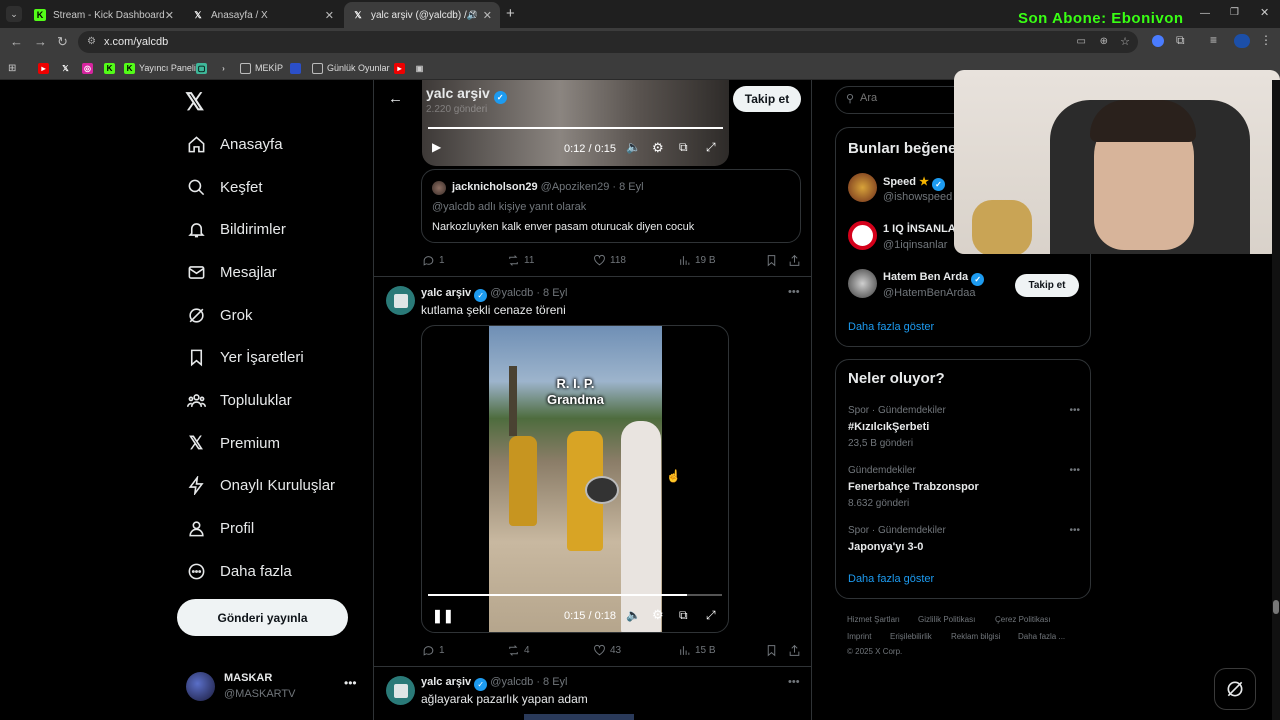  What do you see at coordinates (203, 68) in the screenshot?
I see `bookmark-app: ▢` at bounding box center [203, 68].